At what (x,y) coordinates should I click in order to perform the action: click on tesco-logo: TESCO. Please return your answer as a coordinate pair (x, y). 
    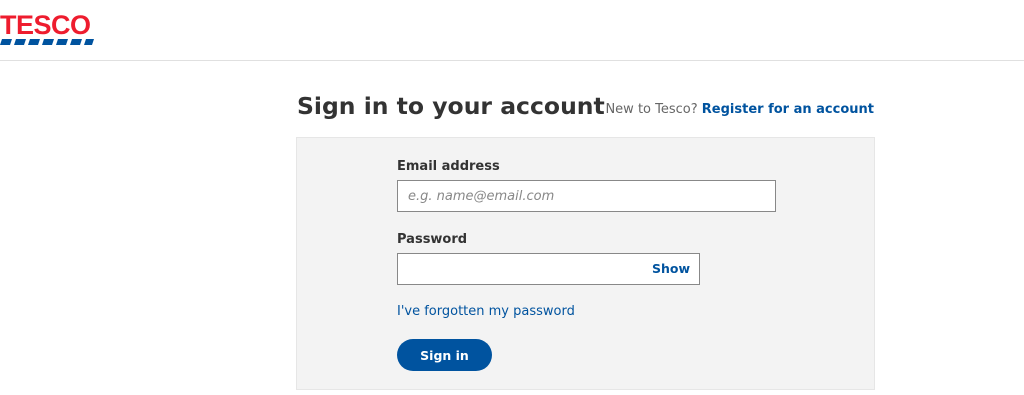
    Looking at the image, I should click on (48, 29).